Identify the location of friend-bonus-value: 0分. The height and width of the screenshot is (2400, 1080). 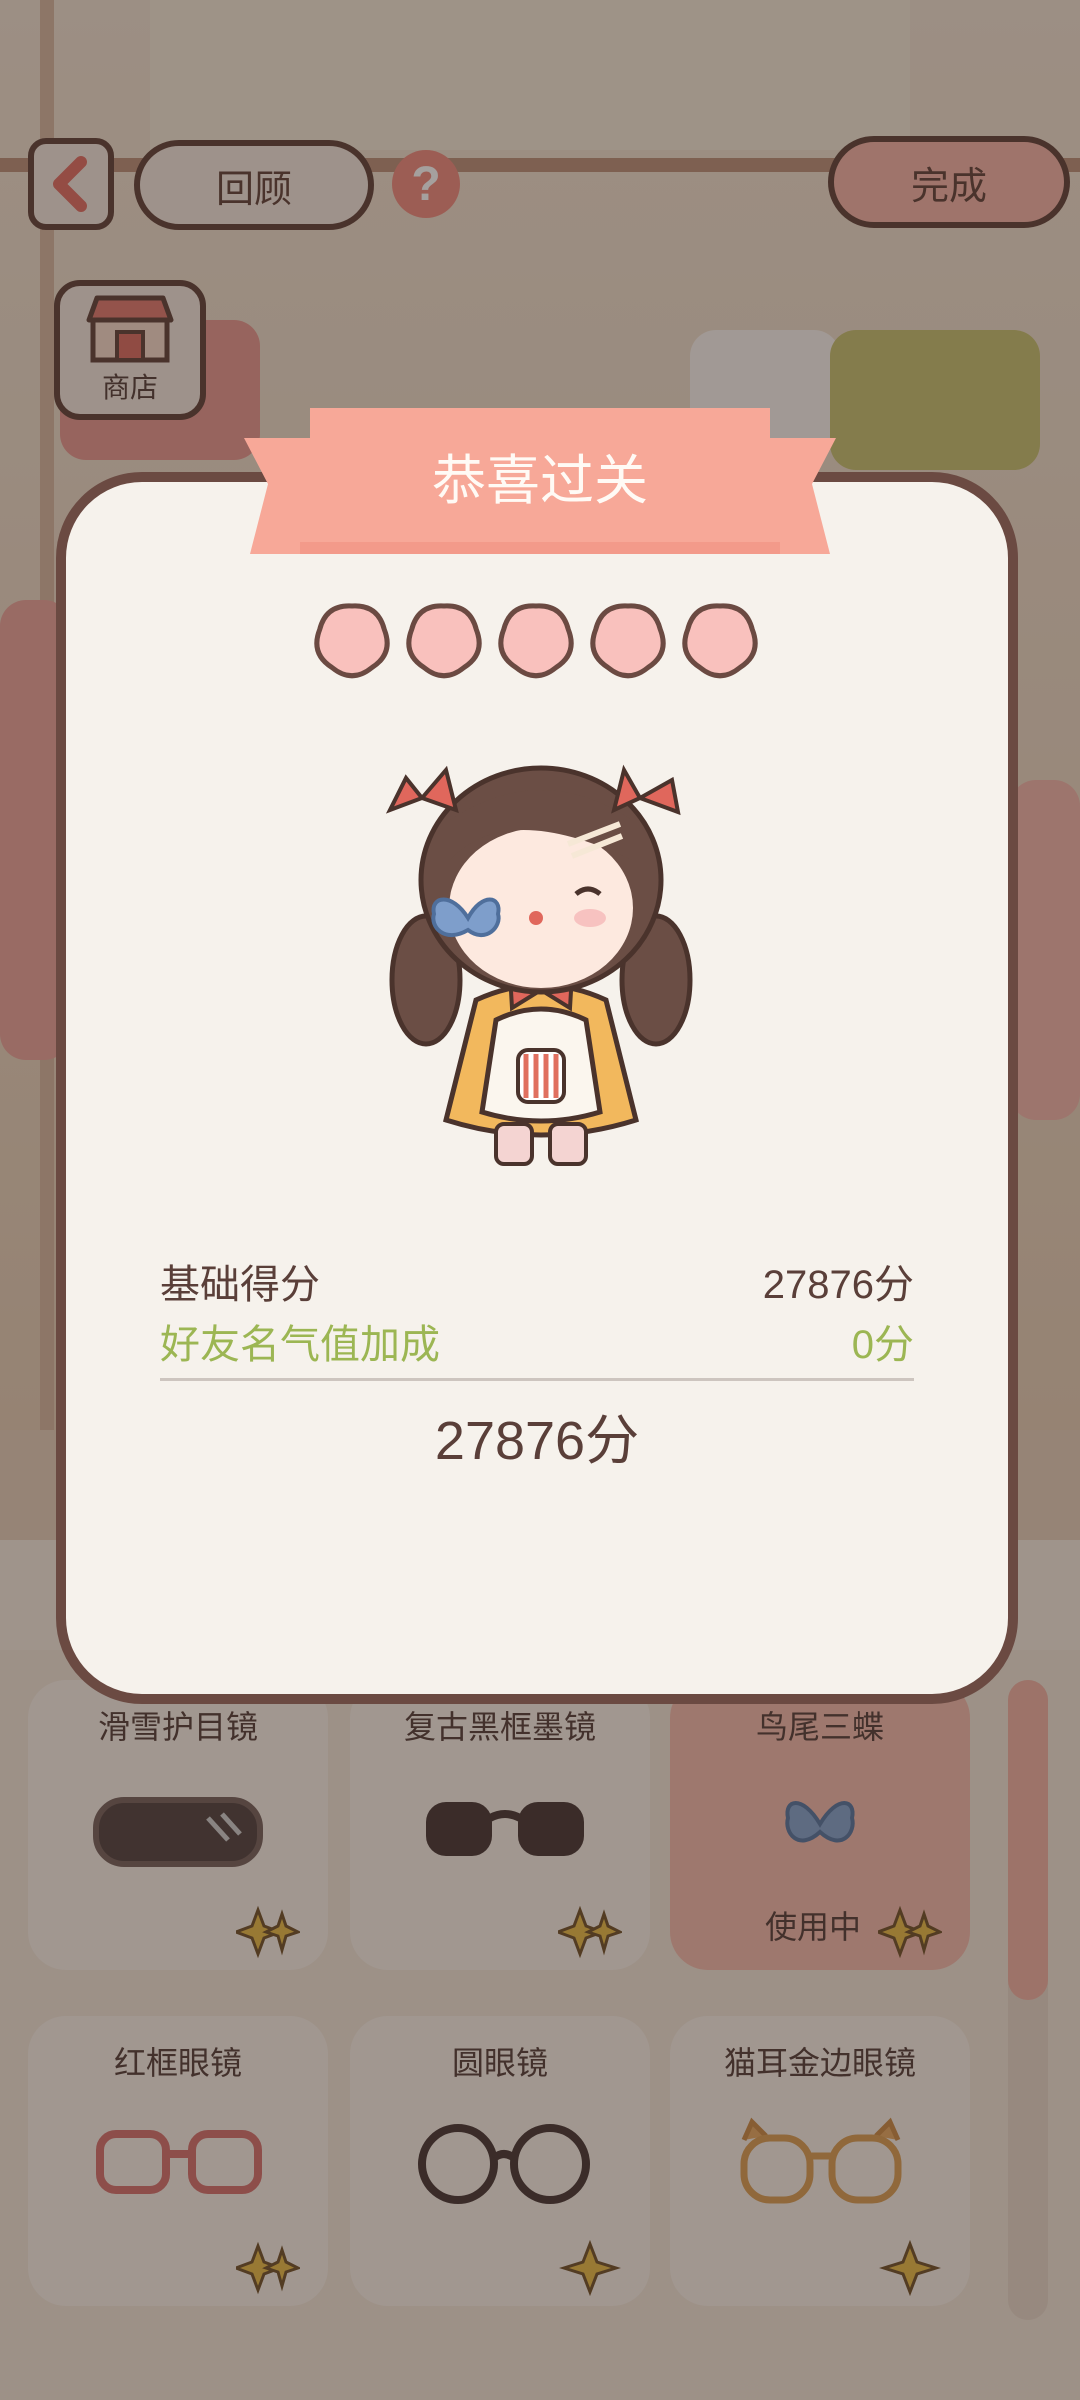
(882, 1345).